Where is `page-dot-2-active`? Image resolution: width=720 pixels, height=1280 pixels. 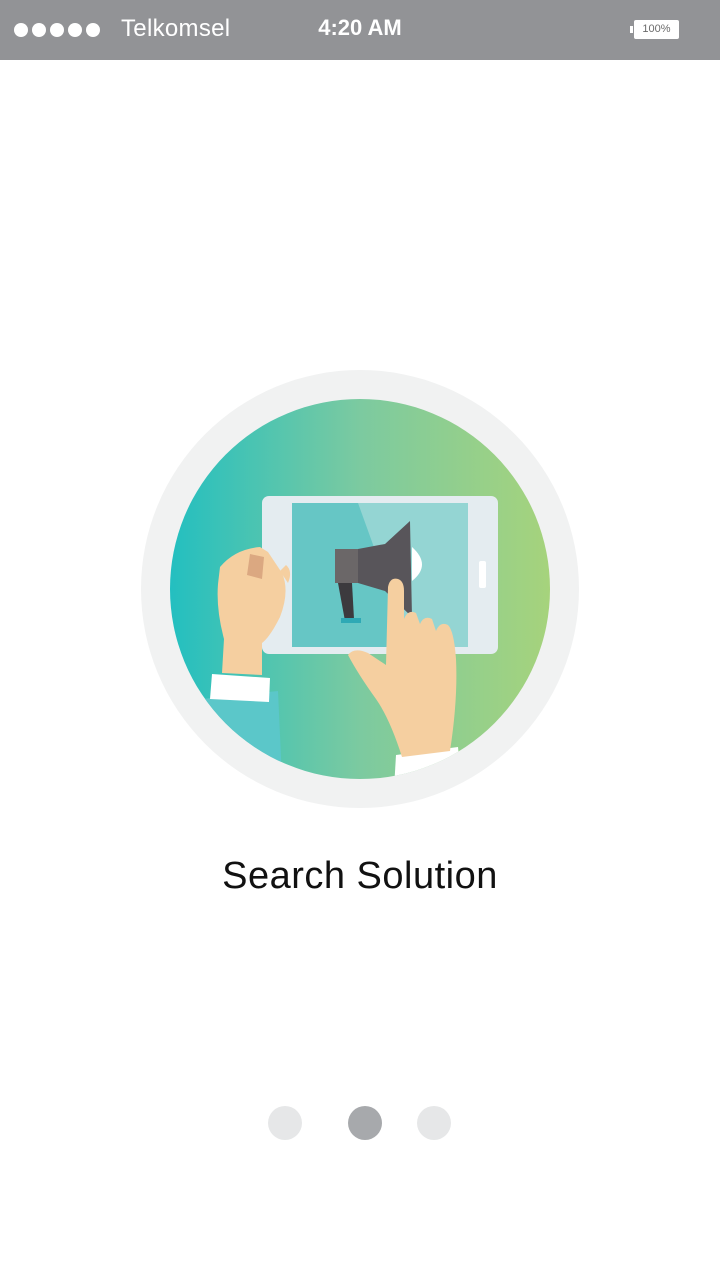
page-dot-2-active is located at coordinates (365, 1123).